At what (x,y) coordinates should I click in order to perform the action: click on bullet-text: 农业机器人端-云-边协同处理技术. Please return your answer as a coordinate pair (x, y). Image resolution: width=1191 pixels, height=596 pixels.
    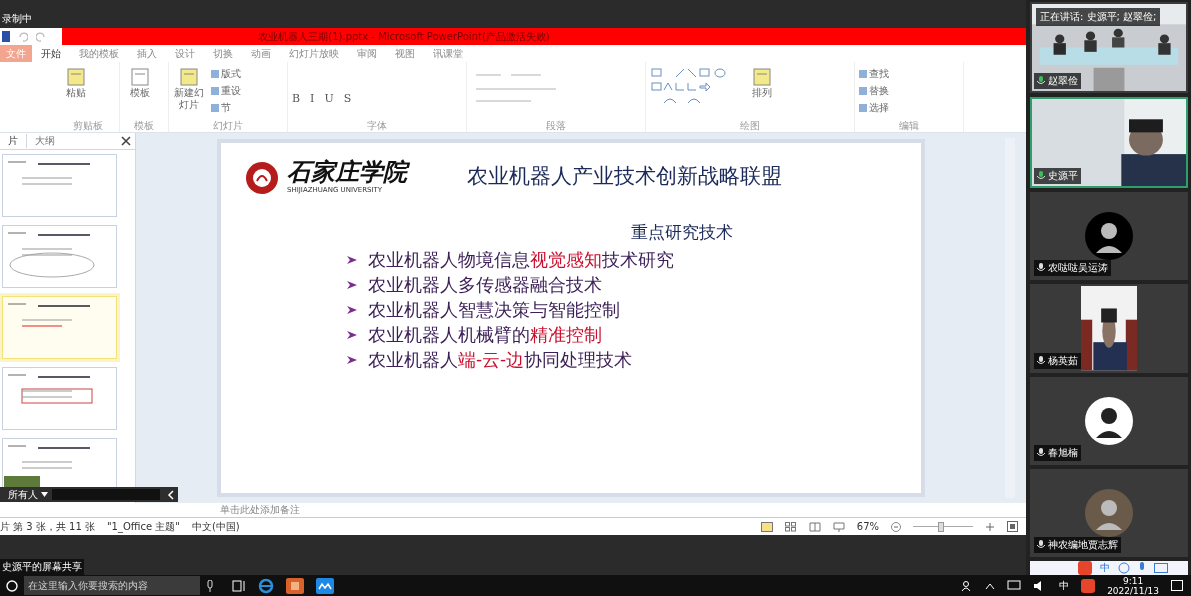
    Looking at the image, I should click on (500, 359).